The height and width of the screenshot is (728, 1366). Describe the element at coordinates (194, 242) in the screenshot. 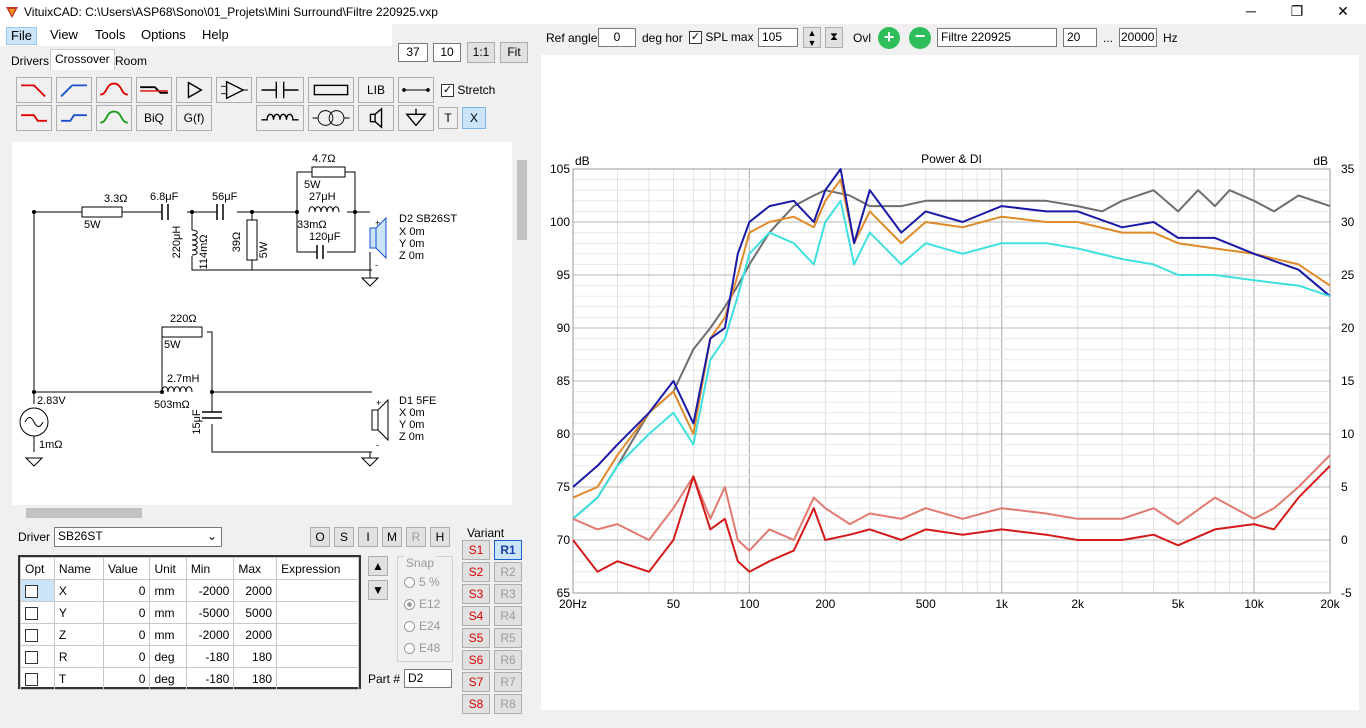

I see `inductor-220uH` at that location.